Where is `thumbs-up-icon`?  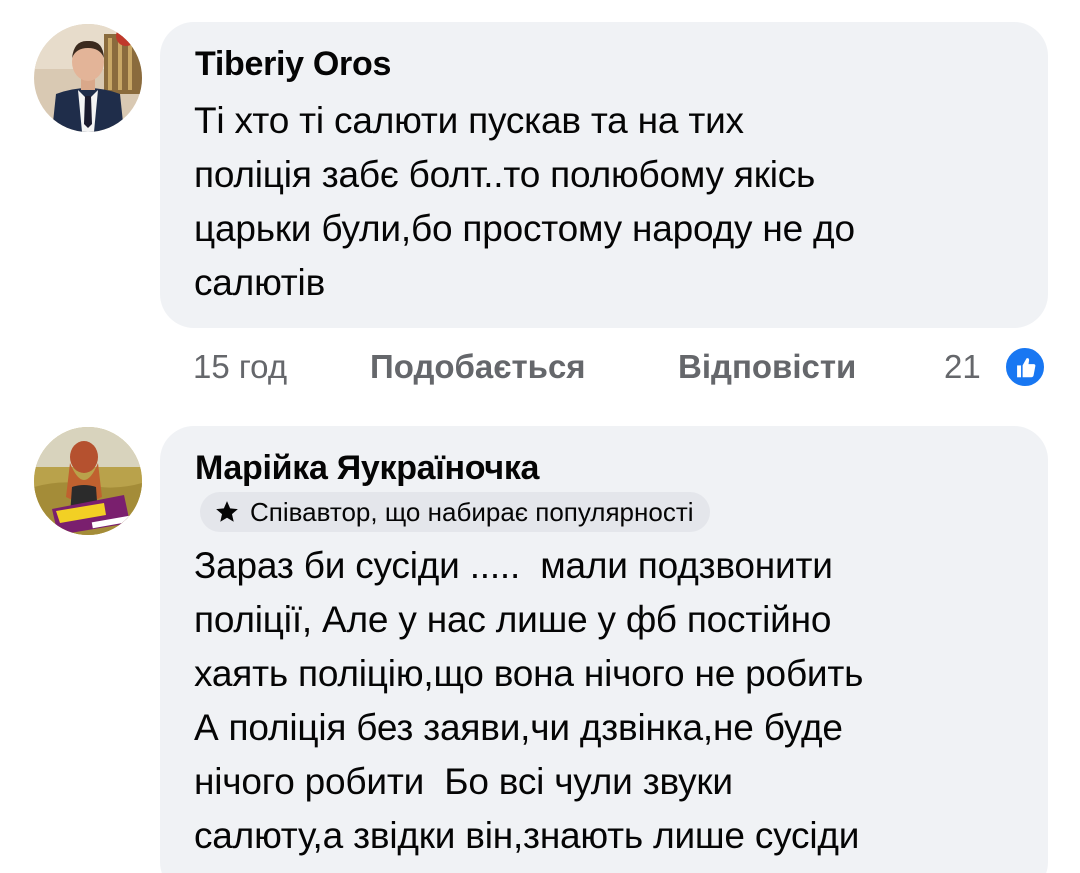
thumbs-up-icon is located at coordinates (1026, 368).